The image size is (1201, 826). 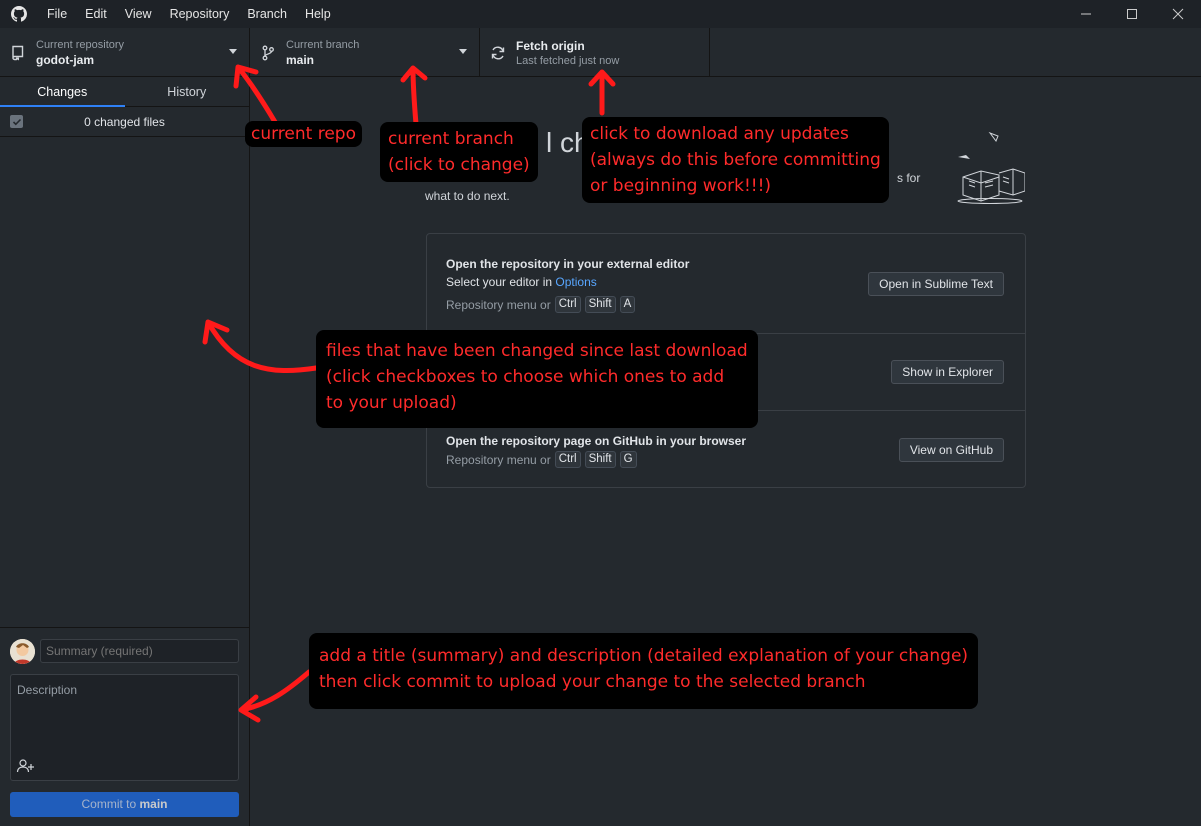 I want to click on annotation-current-repo: current repo, so click(x=303, y=134).